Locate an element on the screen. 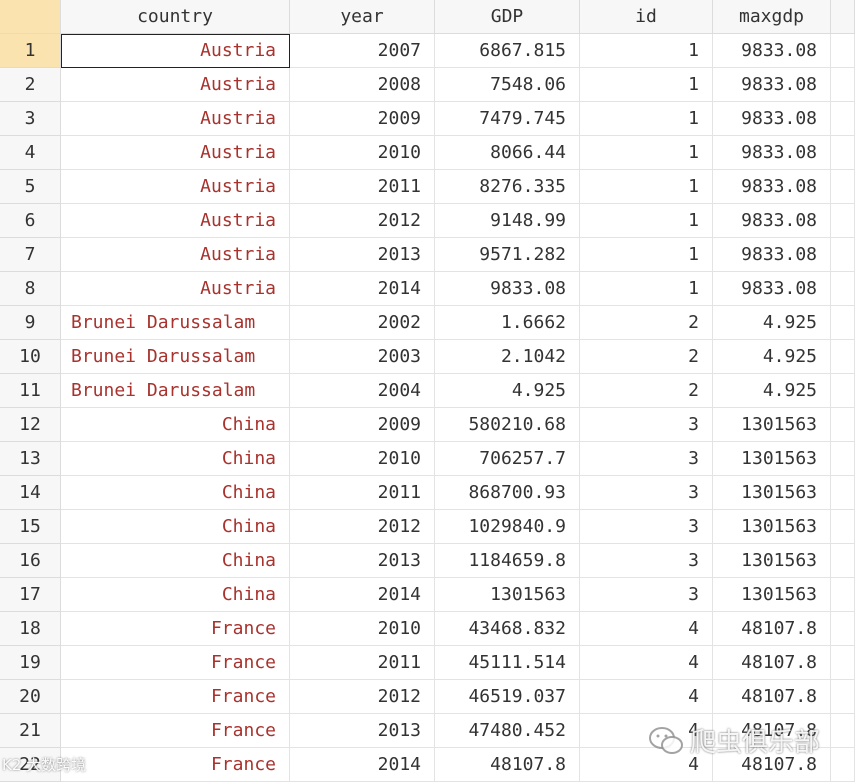 The height and width of the screenshot is (782, 855). cell-year: 2008 is located at coordinates (362, 85).